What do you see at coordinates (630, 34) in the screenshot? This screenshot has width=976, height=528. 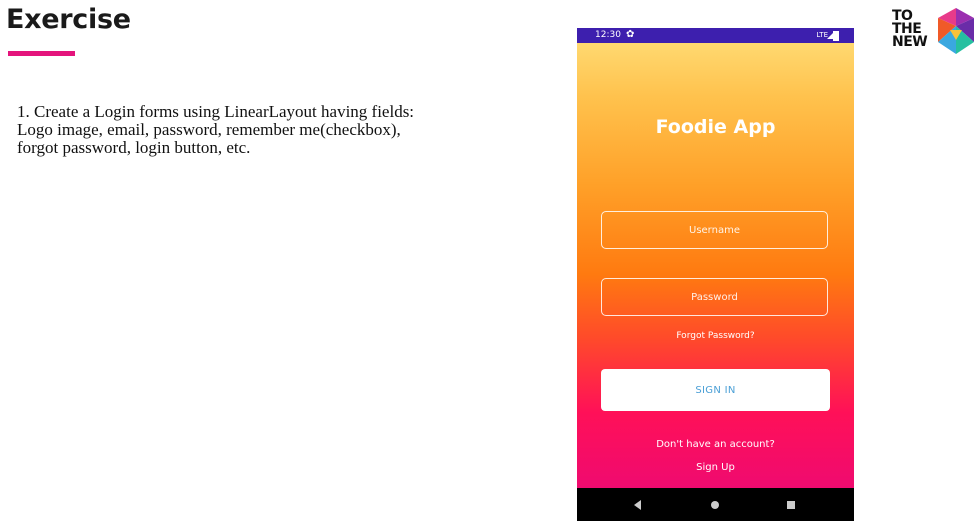 I see `gear-icon: ✿` at bounding box center [630, 34].